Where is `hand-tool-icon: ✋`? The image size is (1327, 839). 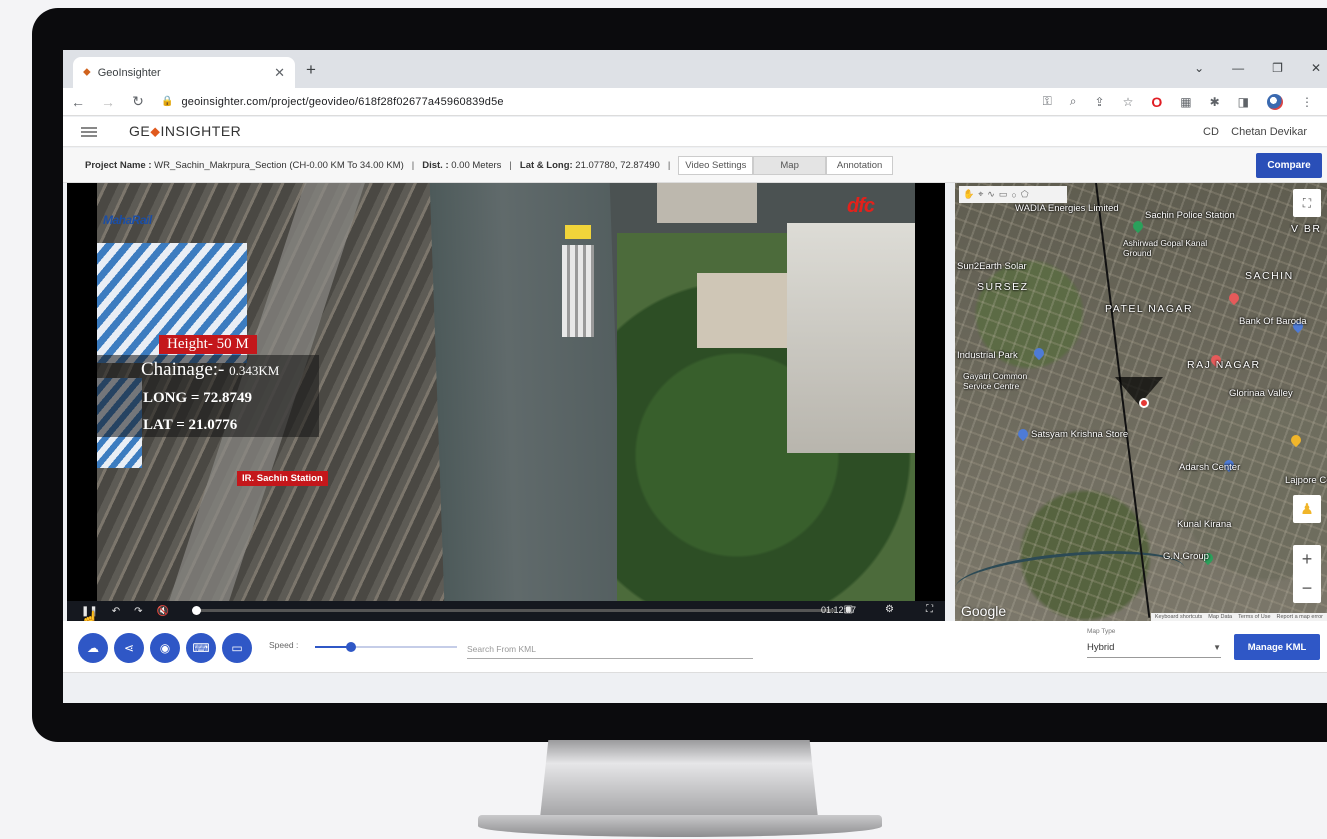
hand-tool-icon: ✋ is located at coordinates (968, 194).